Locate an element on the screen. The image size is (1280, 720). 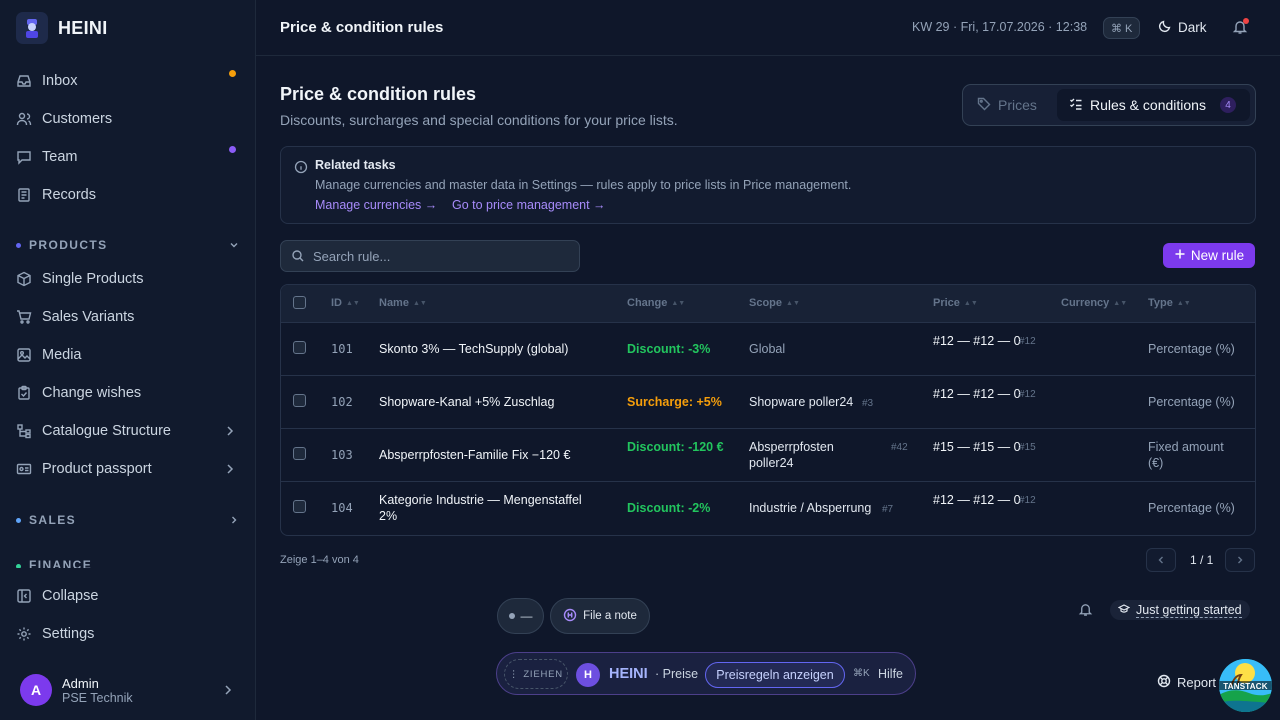
nav-settings: Settings is located at coordinates (128, 634).